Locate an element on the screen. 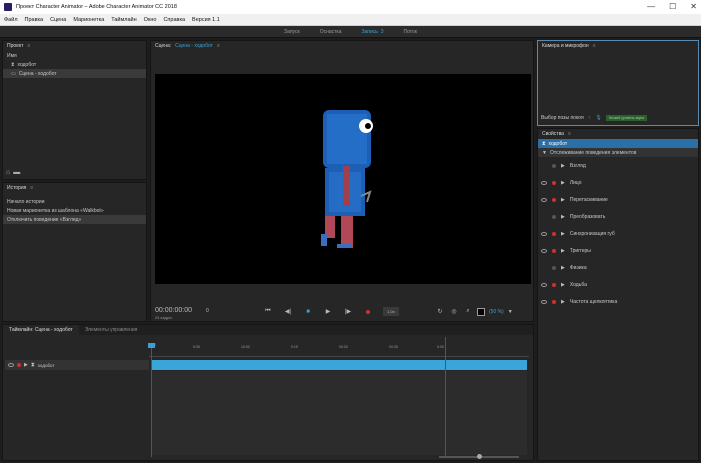 The image size is (701, 463). step-forward-button: |▶ is located at coordinates (348, 311).